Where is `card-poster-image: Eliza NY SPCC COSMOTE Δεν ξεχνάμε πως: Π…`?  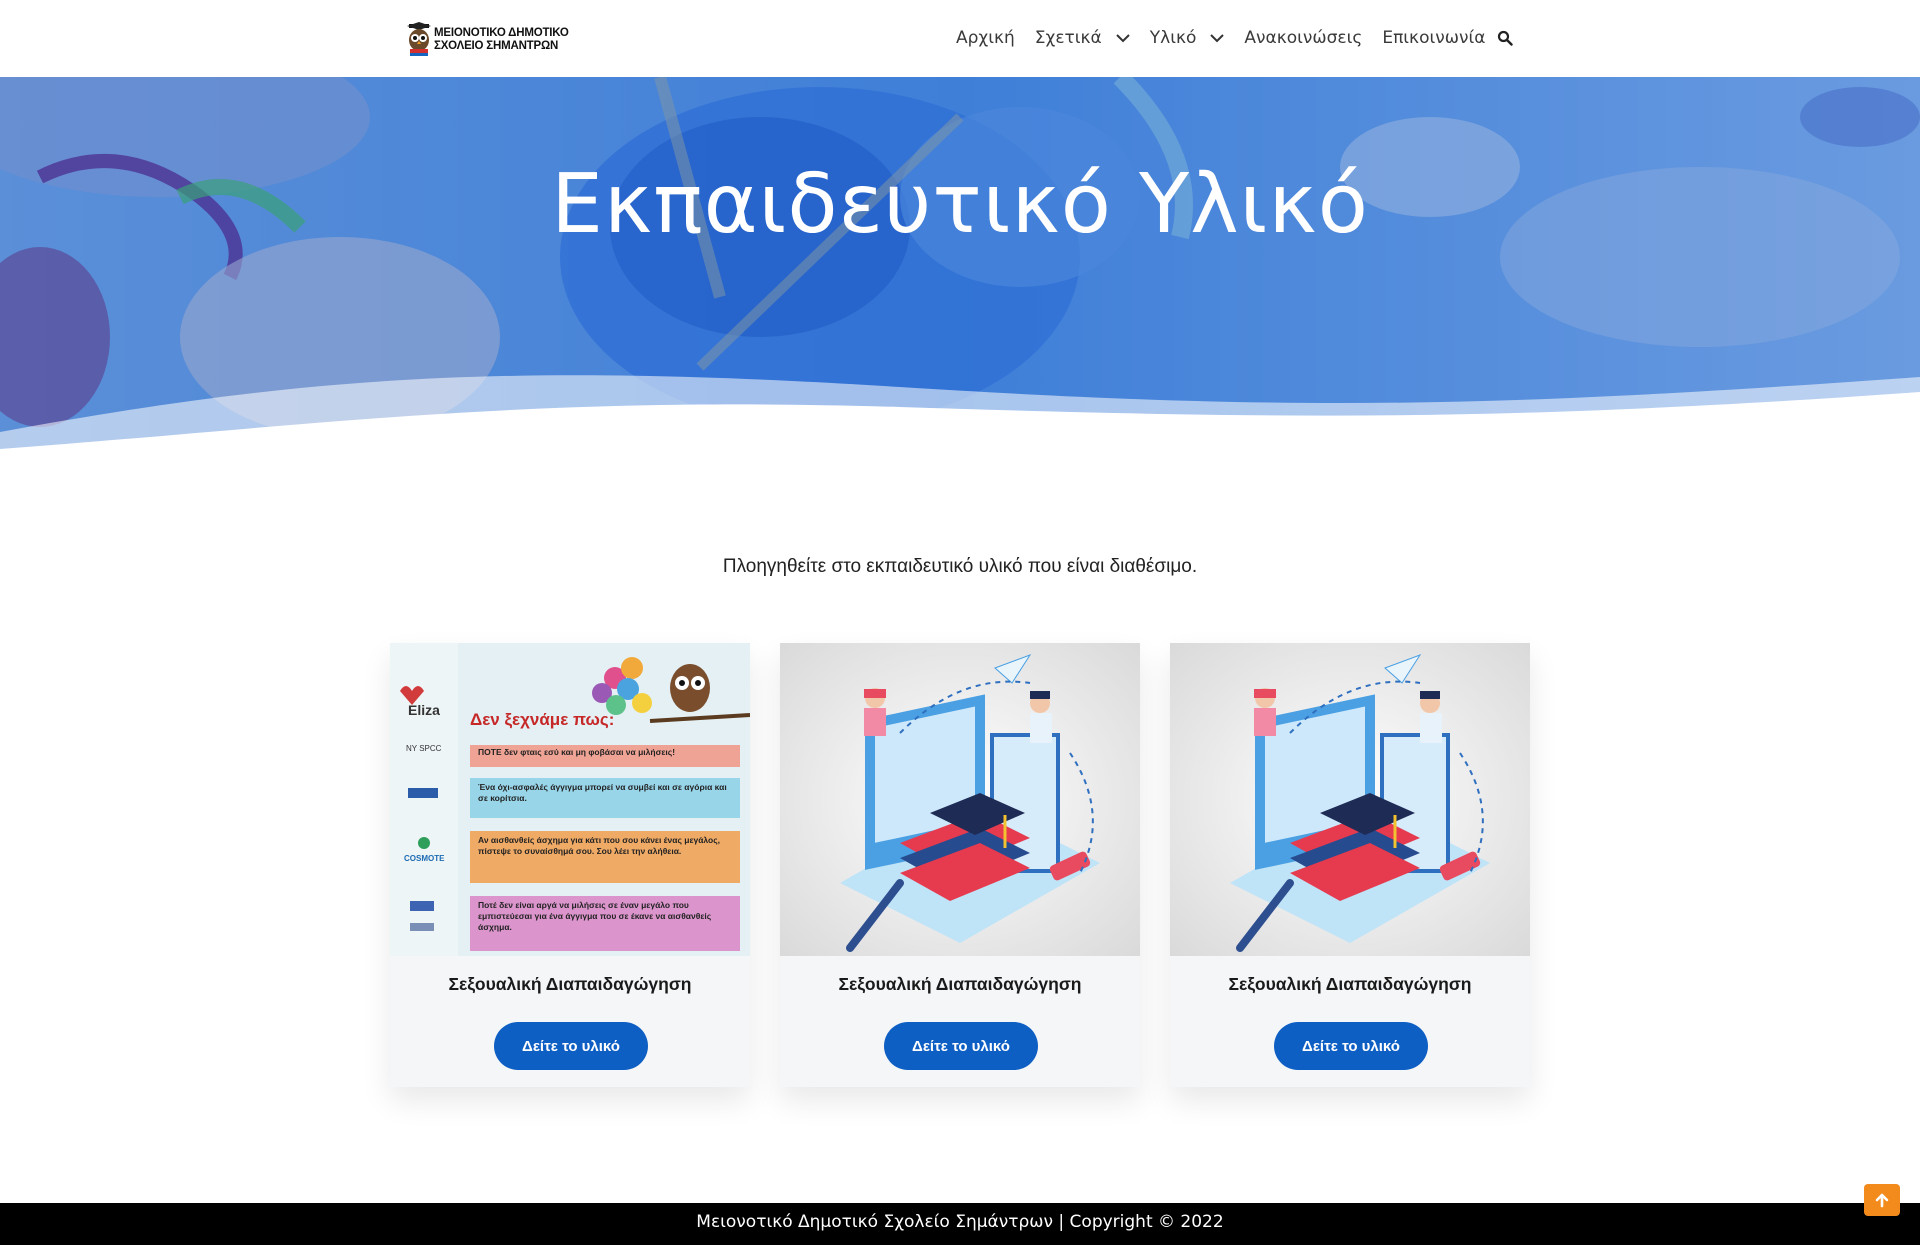
card-poster-image: Eliza NY SPCC COSMOTE Δεν ξεχνάμε πως: Π… is located at coordinates (570, 799).